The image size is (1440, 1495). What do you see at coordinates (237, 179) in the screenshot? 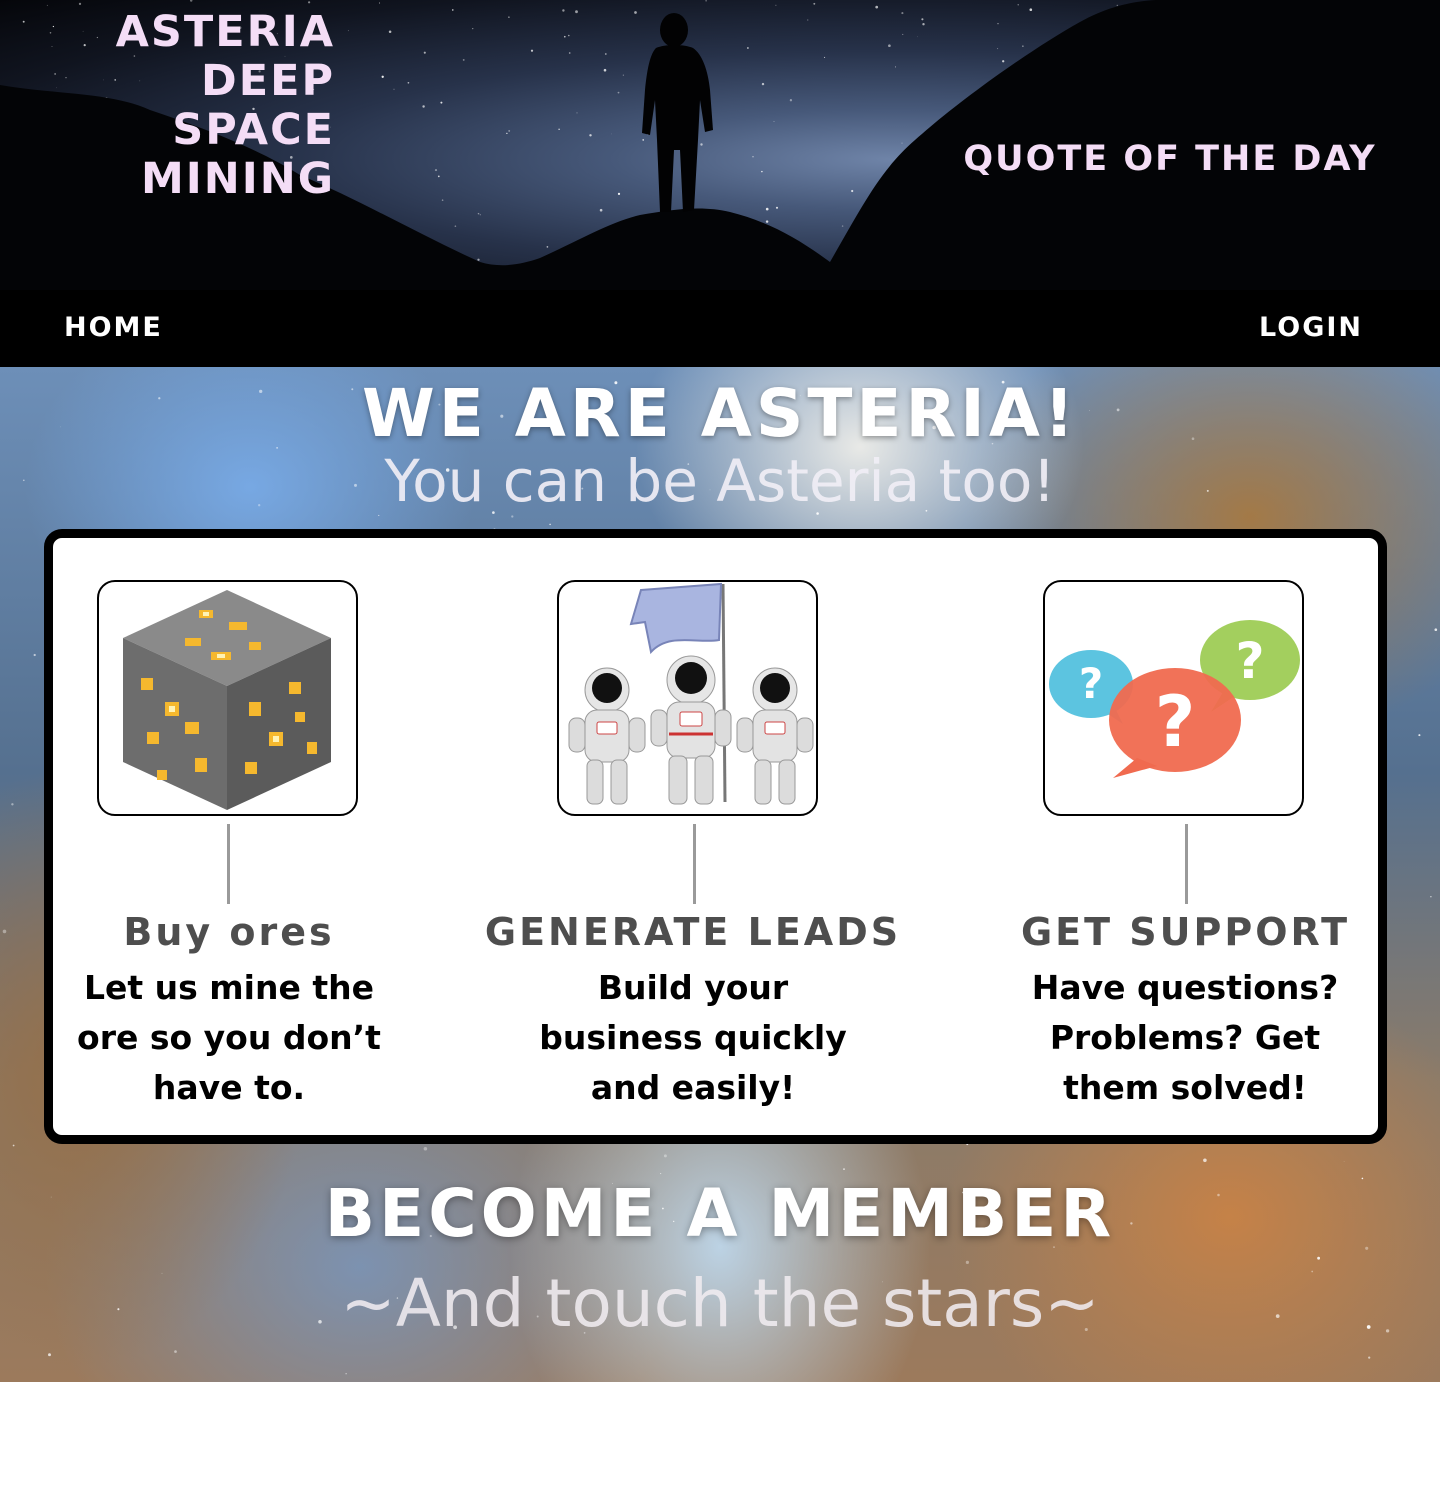
I see `brand-line: MINING` at bounding box center [237, 179].